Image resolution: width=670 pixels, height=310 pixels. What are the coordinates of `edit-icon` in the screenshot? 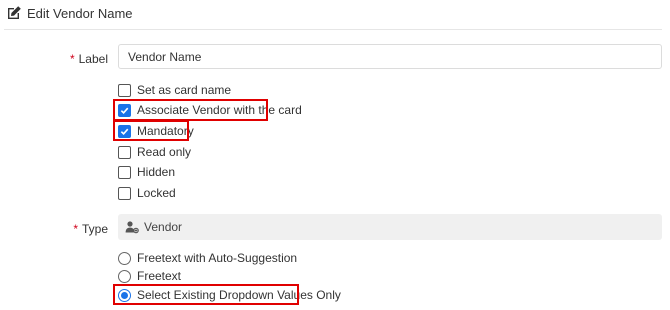 It's located at (14, 13).